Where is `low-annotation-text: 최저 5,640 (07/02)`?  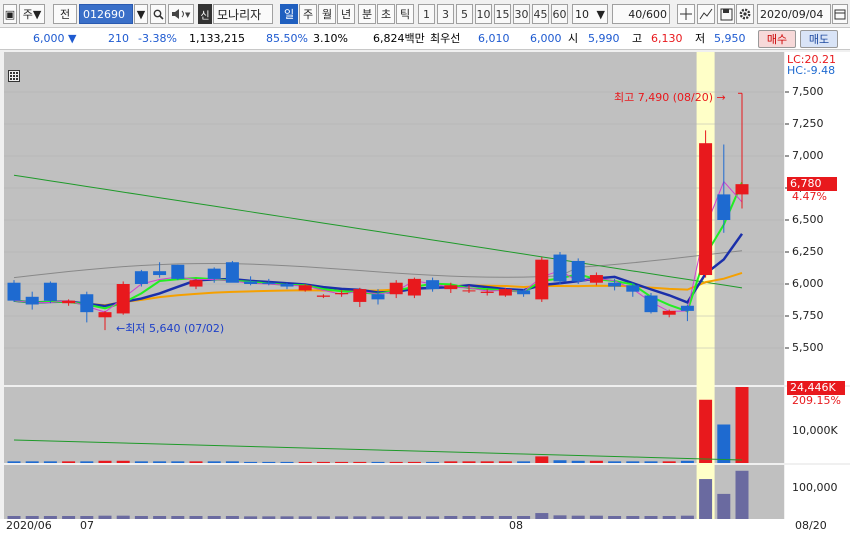 low-annotation-text: 최저 5,640 (07/02) is located at coordinates (175, 328).